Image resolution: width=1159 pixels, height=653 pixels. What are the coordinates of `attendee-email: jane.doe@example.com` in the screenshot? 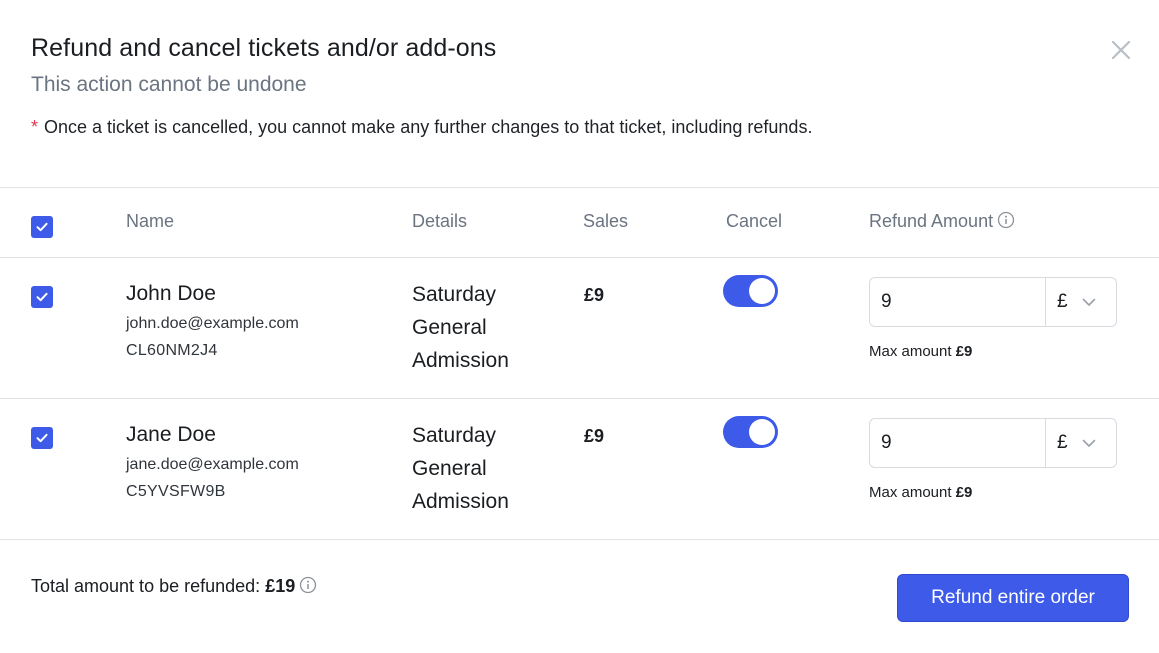 It's located at (212, 464).